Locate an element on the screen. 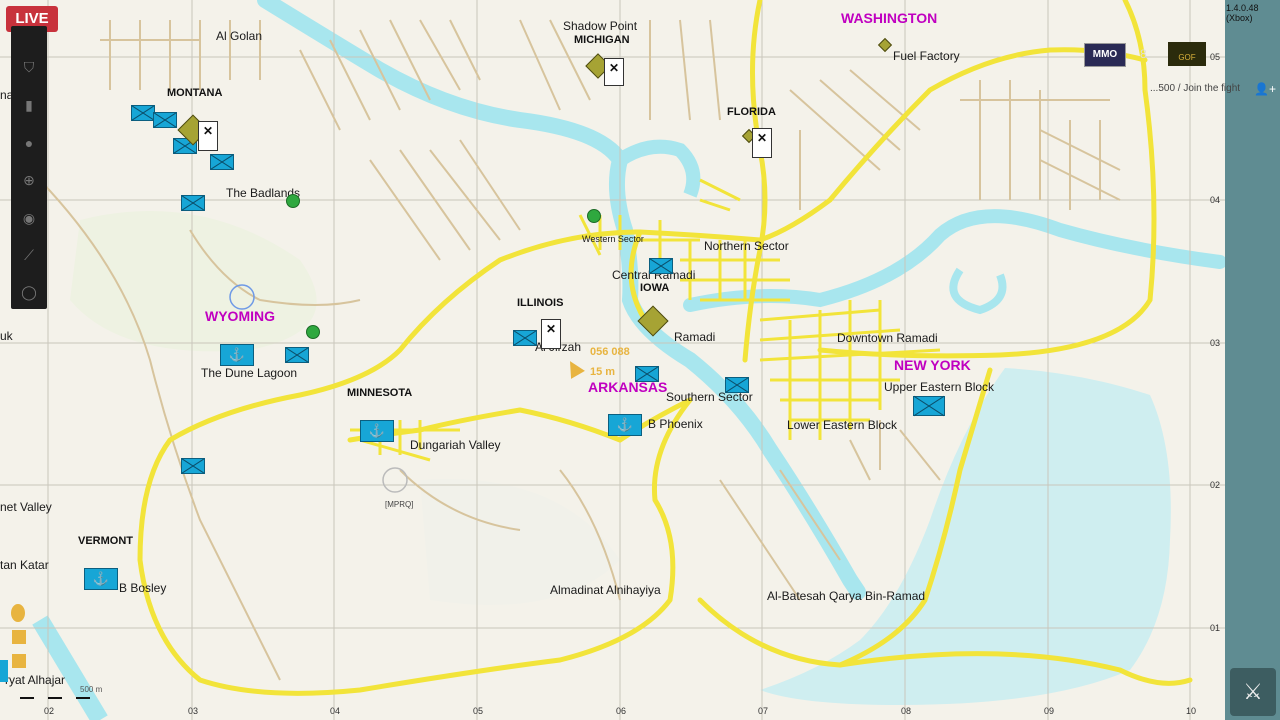 The height and width of the screenshot is (720, 1280). ring-icon: ◯ is located at coordinates (29, 292).